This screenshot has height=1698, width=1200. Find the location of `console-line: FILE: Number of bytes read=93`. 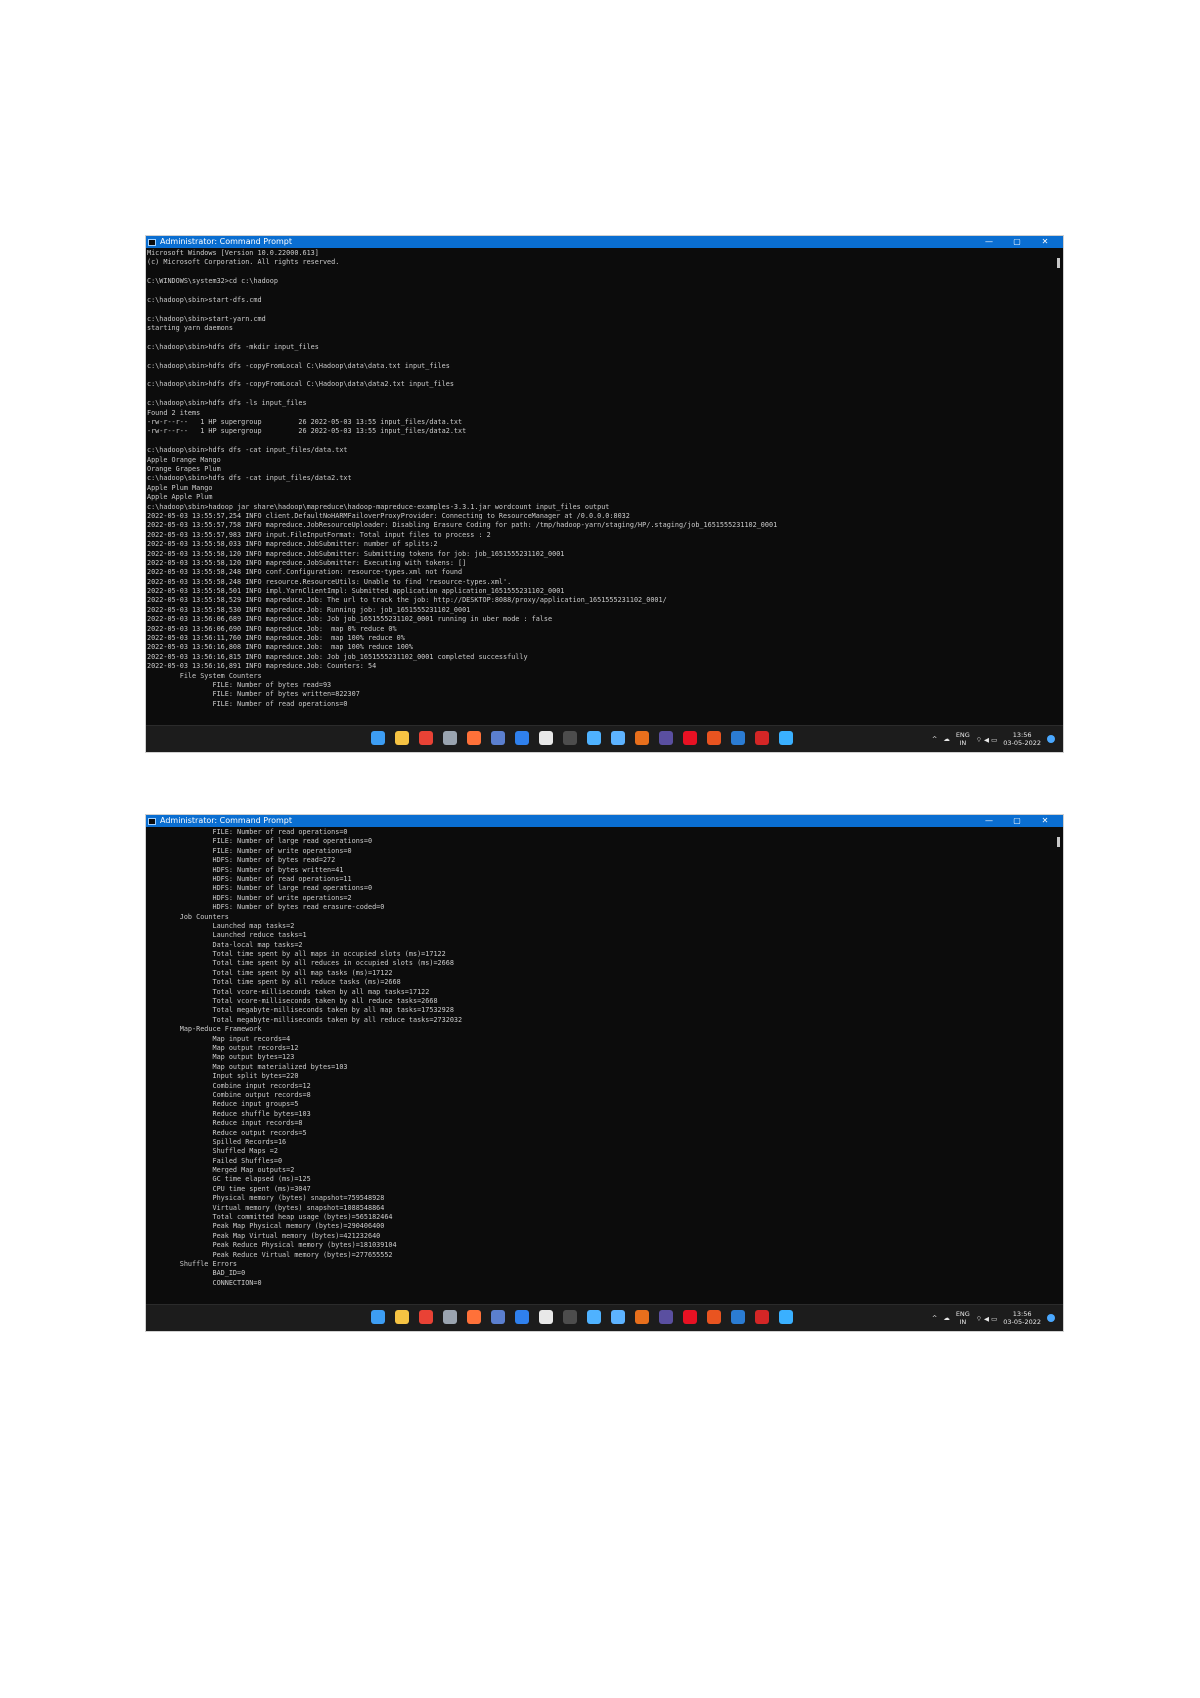

console-line: FILE: Number of bytes read=93 is located at coordinates (239, 684).